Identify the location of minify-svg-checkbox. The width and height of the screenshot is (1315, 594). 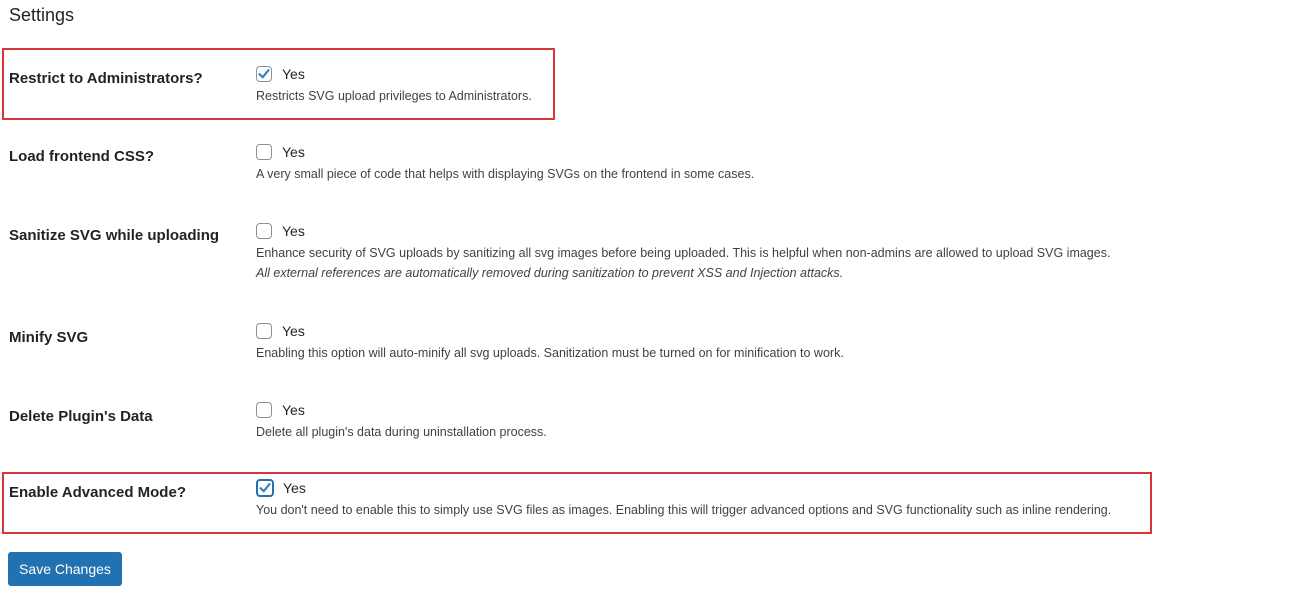
(264, 331).